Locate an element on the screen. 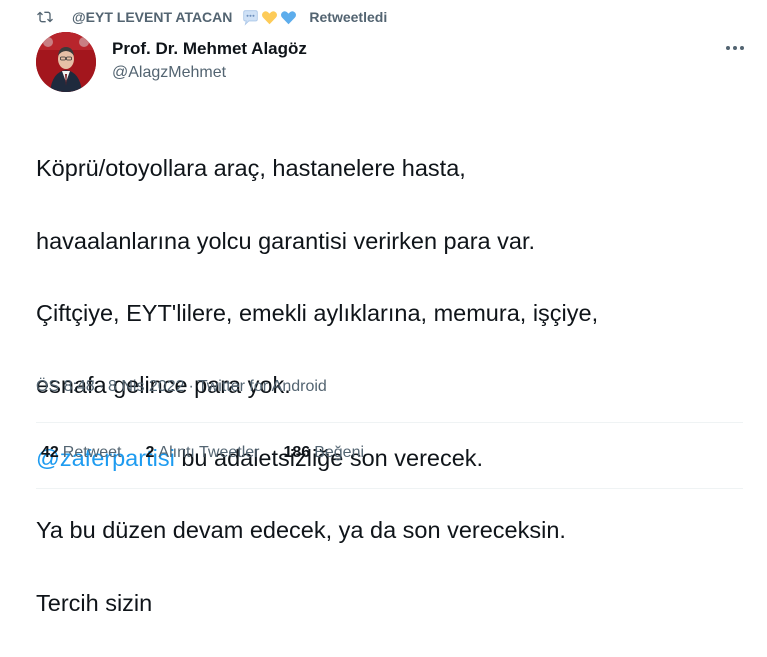 The image size is (767, 657). tweet-source: Twitter for Android is located at coordinates (262, 387).